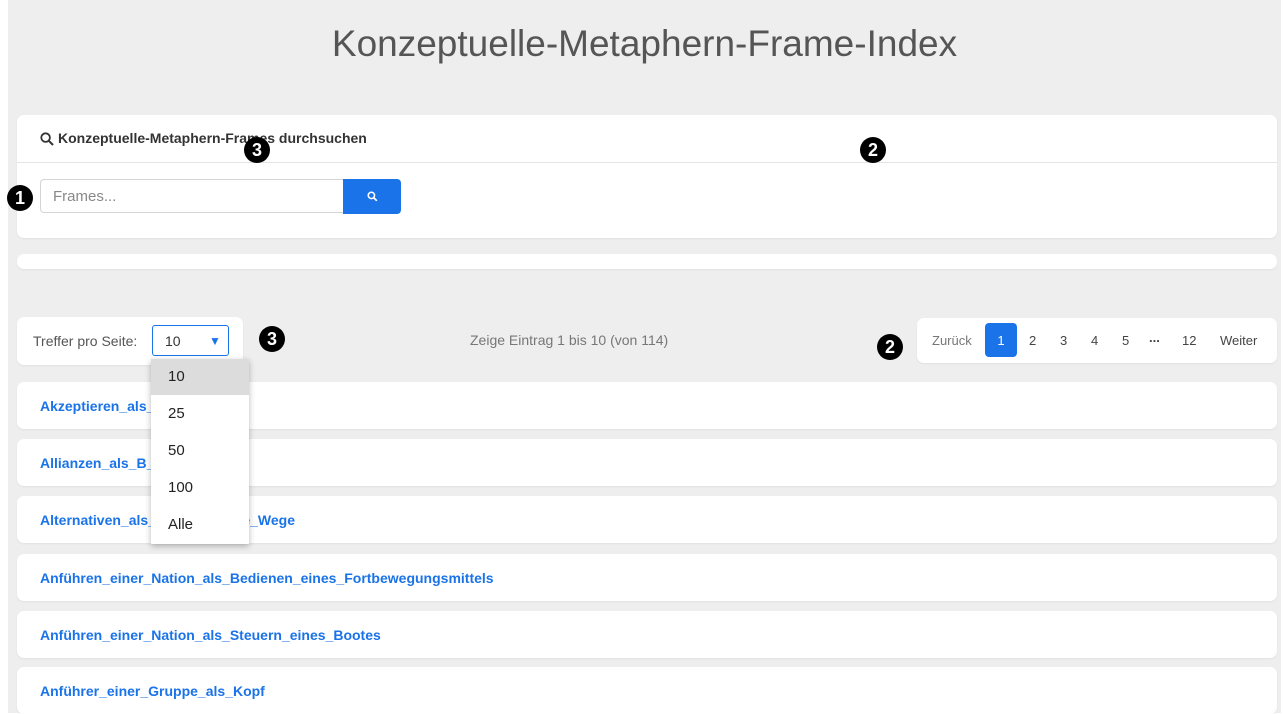 The width and height of the screenshot is (1283, 714). I want to click on frames-search-input, so click(192, 196).